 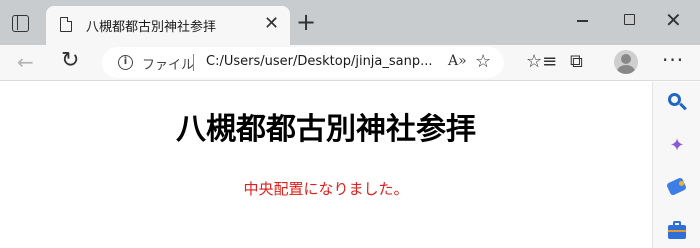 I want to click on shopping-tag-icon, so click(x=677, y=187).